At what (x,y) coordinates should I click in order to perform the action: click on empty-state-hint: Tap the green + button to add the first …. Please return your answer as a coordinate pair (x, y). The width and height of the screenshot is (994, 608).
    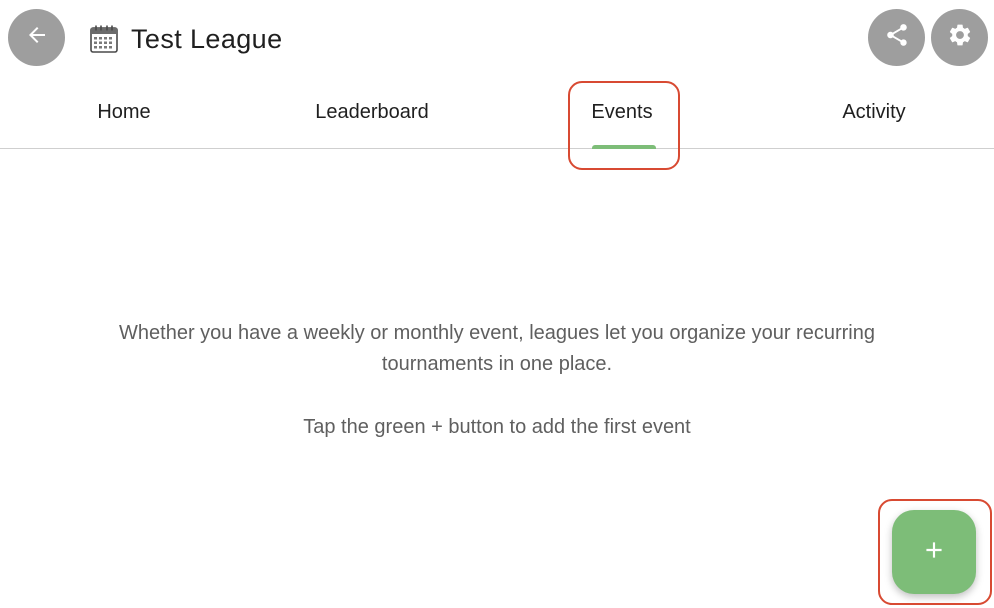
    Looking at the image, I should click on (497, 427).